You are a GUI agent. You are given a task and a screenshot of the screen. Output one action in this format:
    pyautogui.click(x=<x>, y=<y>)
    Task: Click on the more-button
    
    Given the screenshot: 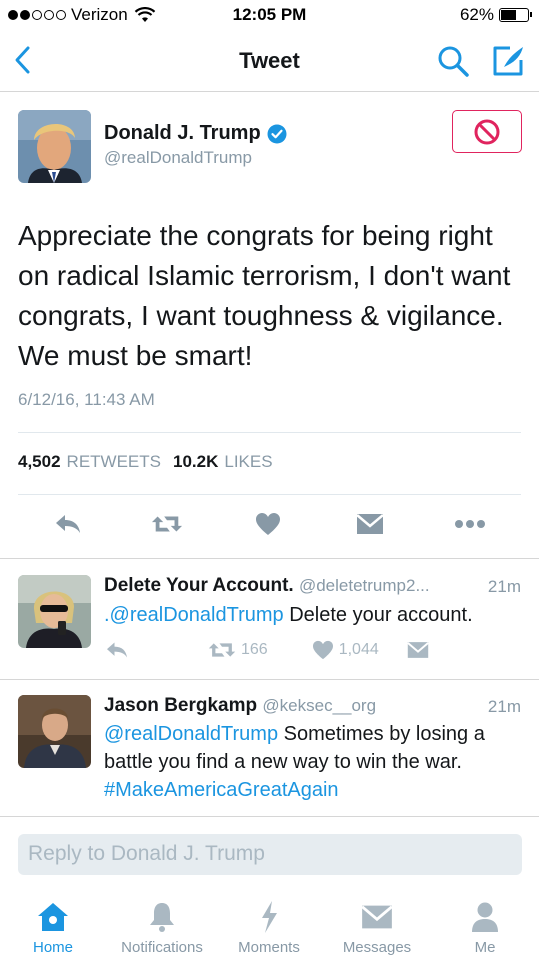 What is the action you would take?
    pyautogui.click(x=470, y=524)
    